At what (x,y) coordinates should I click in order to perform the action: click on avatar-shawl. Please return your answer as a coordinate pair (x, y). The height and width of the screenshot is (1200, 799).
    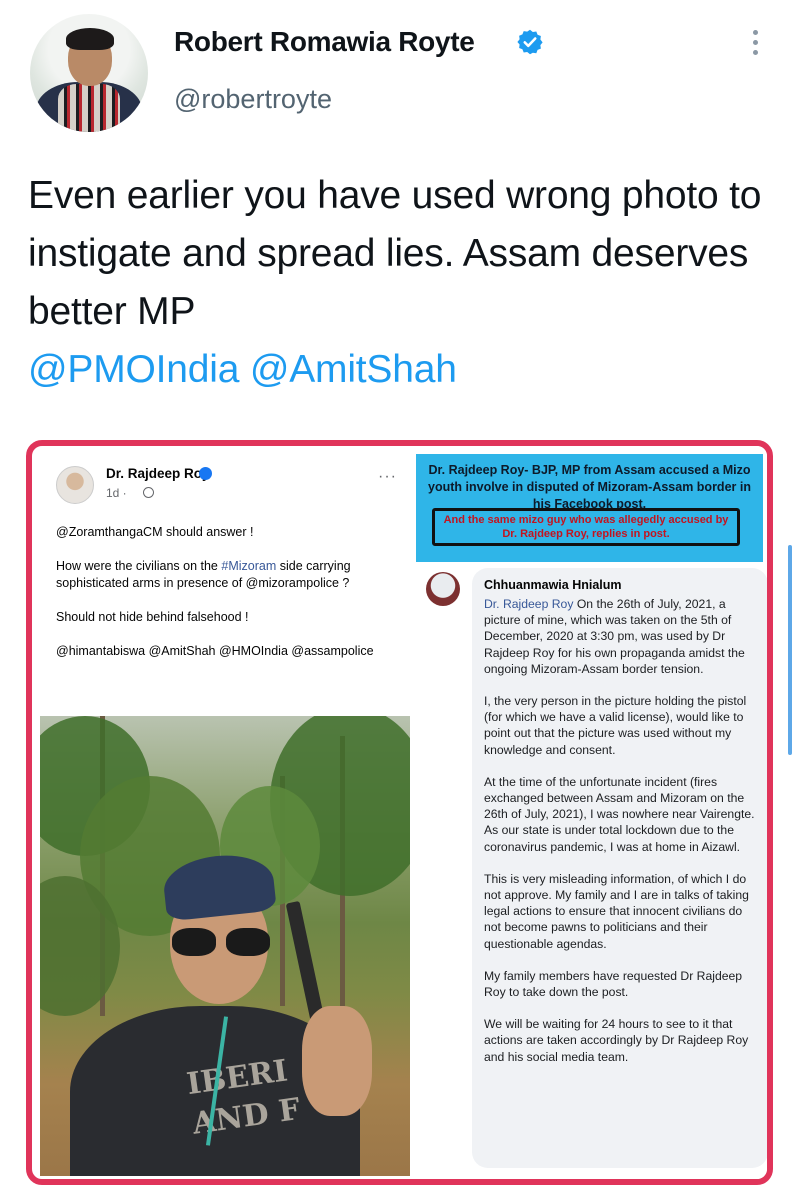
    Looking at the image, I should click on (89, 108).